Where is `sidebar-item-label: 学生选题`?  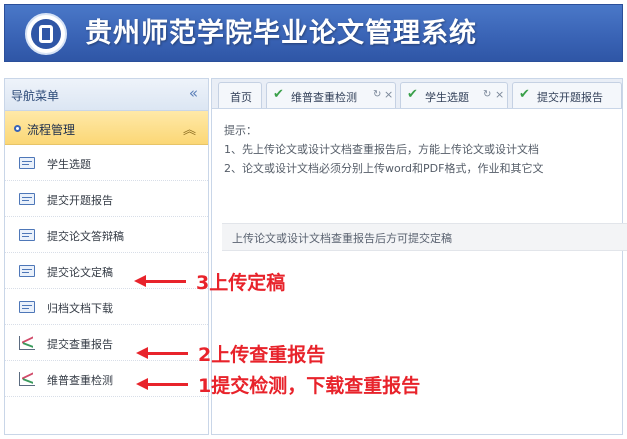 sidebar-item-label: 学生选题 is located at coordinates (69, 164).